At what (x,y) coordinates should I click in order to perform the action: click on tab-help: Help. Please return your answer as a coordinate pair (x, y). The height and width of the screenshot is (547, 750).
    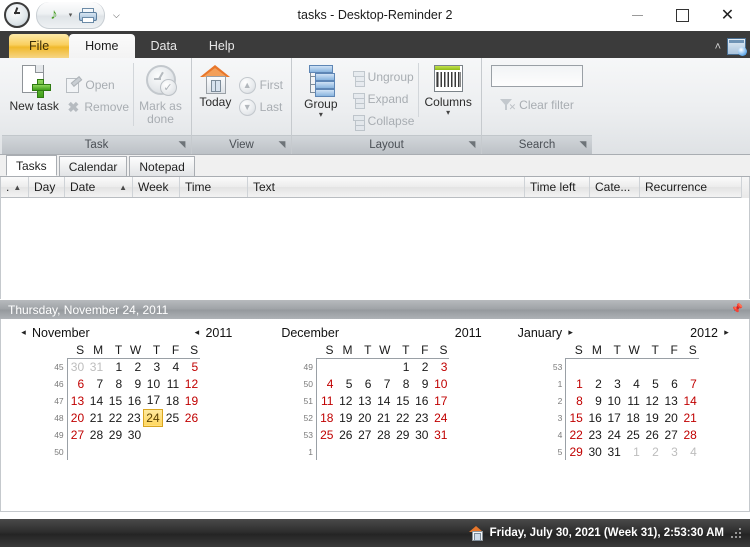
    Looking at the image, I should click on (222, 46).